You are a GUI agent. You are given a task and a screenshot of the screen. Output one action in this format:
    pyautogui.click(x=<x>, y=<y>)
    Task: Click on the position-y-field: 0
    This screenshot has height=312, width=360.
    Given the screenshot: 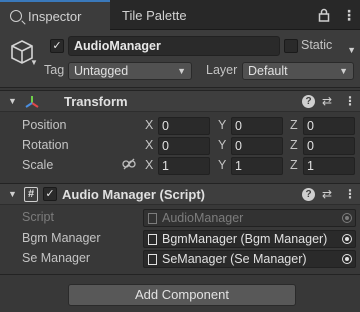 What is the action you would take?
    pyautogui.click(x=257, y=126)
    